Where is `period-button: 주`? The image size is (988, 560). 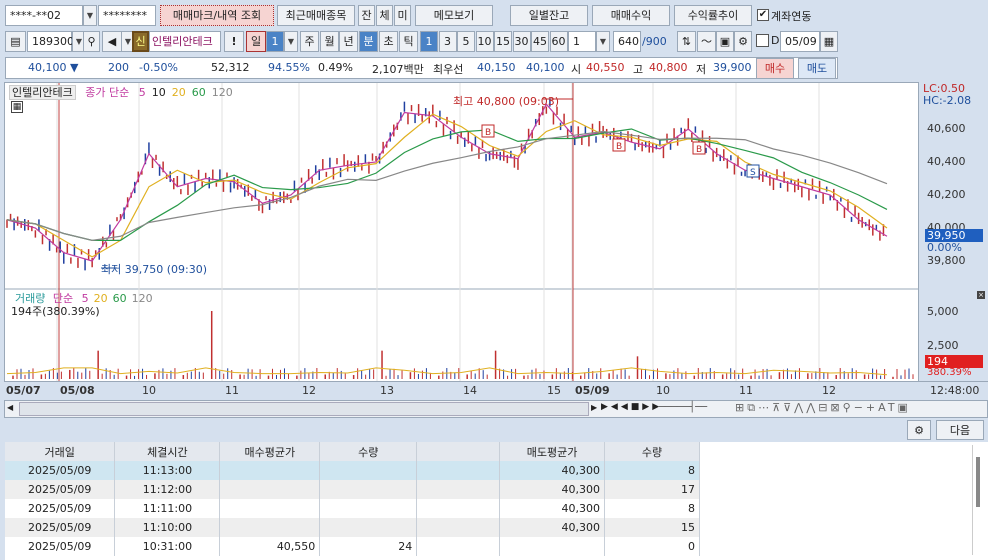
period-button: 주 is located at coordinates (309, 41).